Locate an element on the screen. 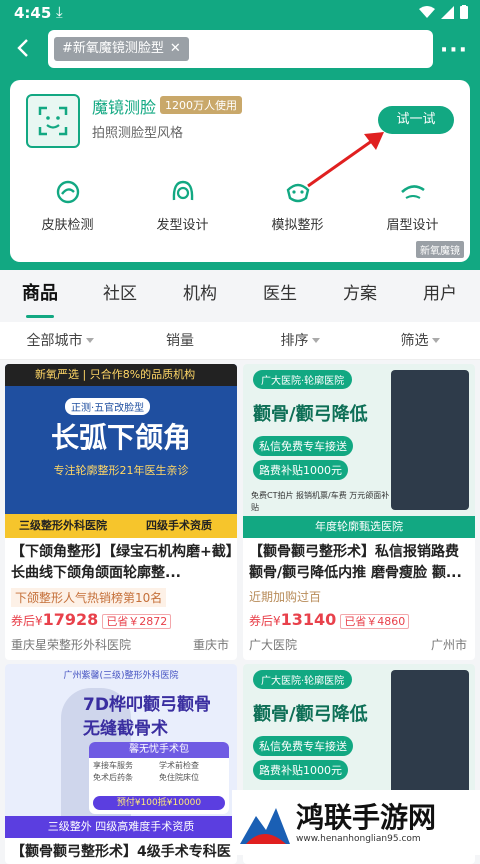 The width and height of the screenshot is (480, 864). filter-sales: 销量 is located at coordinates (180, 340).